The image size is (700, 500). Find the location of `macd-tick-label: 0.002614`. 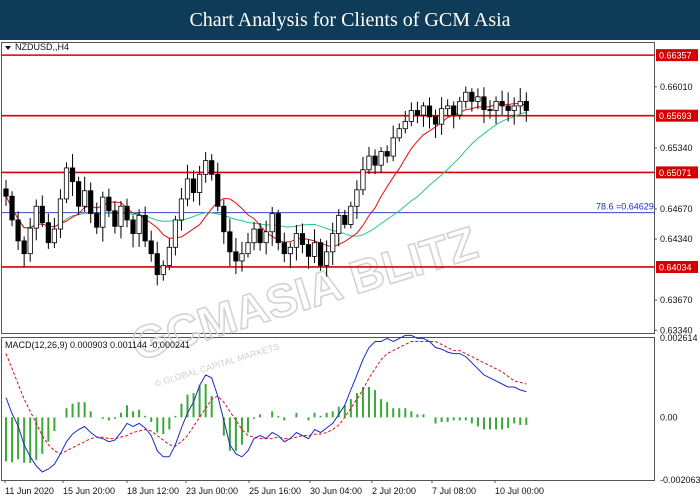

macd-tick-label: 0.002614 is located at coordinates (679, 338).